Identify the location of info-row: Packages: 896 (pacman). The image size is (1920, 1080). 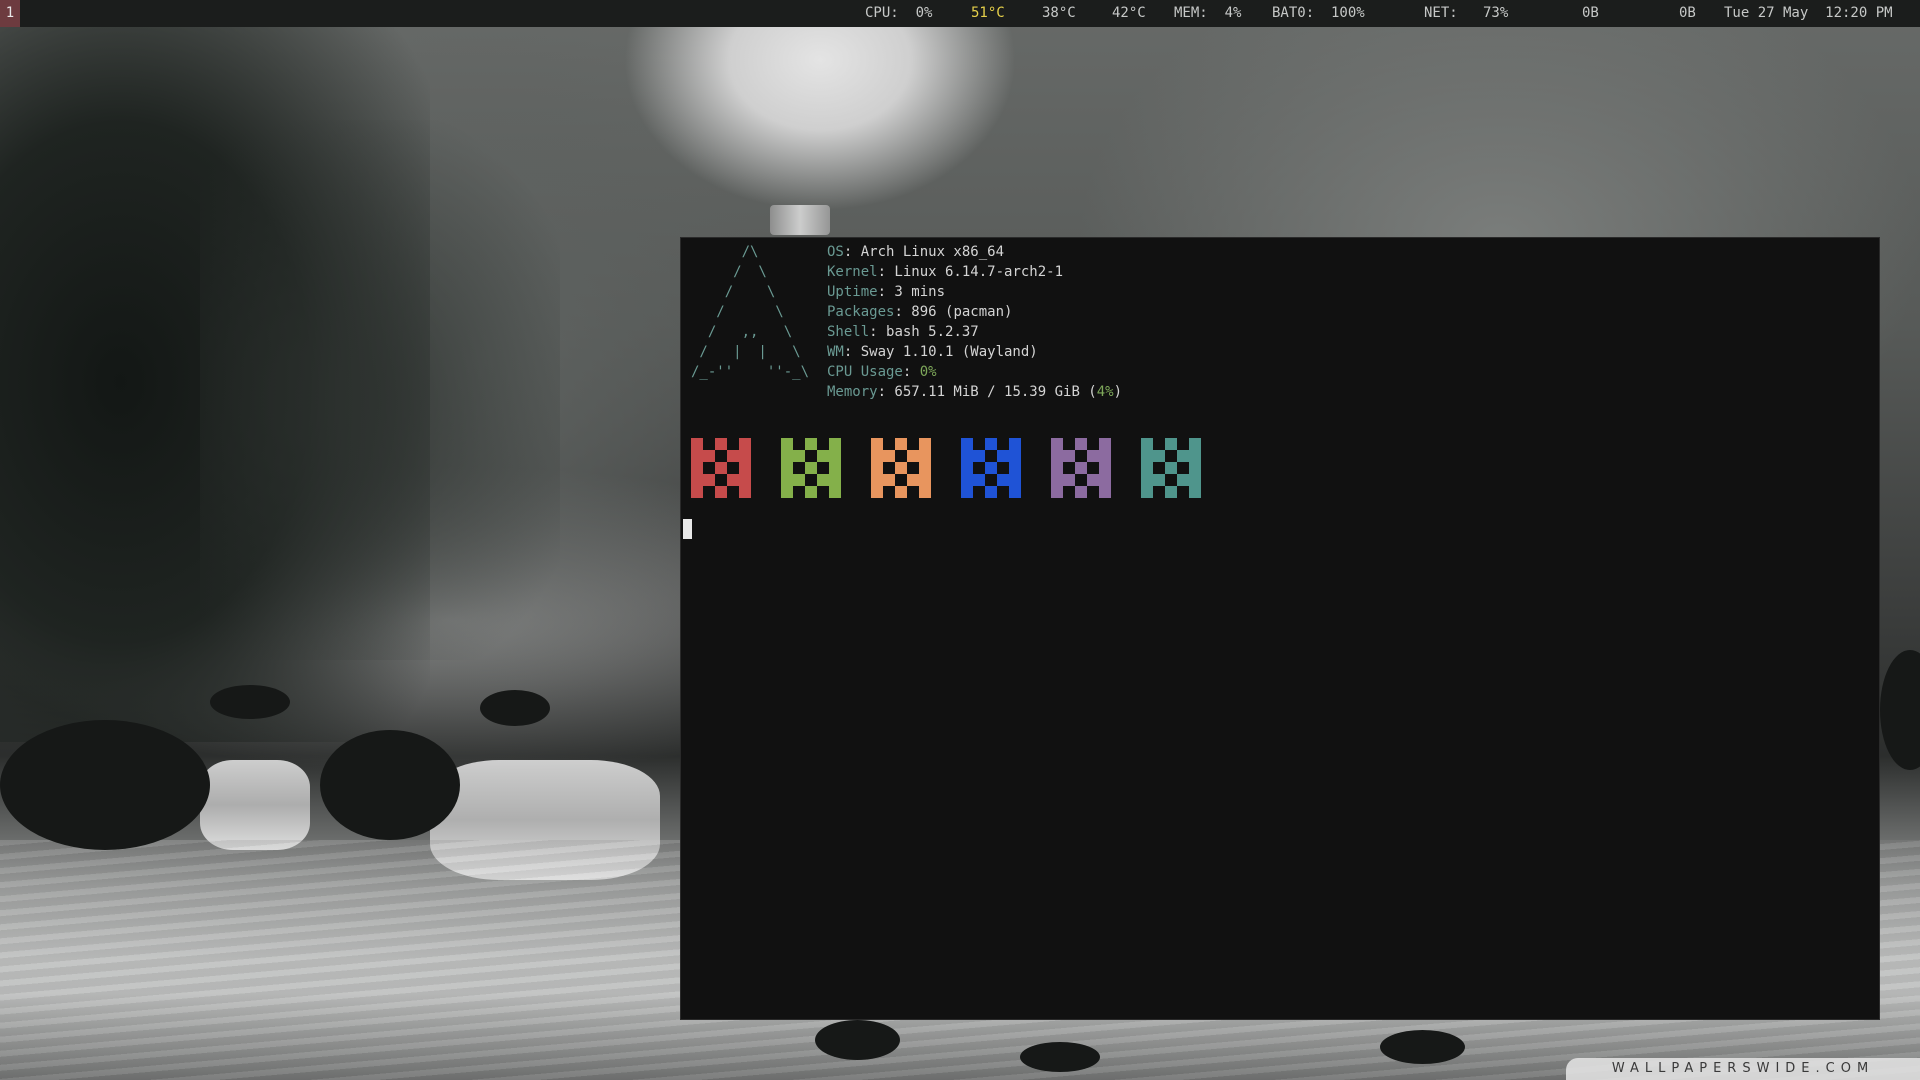
(974, 312).